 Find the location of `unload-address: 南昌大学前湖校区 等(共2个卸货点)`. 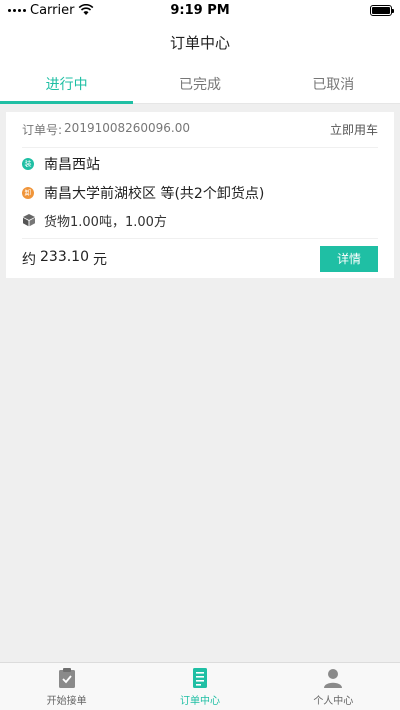

unload-address: 南昌大学前湖校区 等(共2个卸货点) is located at coordinates (154, 194).